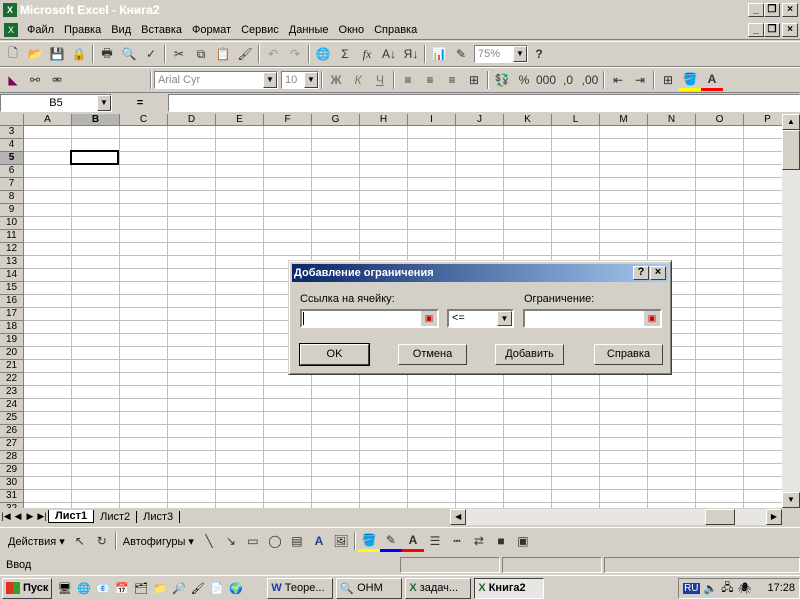  Describe the element at coordinates (618, 80) in the screenshot. I see `decrease-indent-icon: ⇤` at that location.